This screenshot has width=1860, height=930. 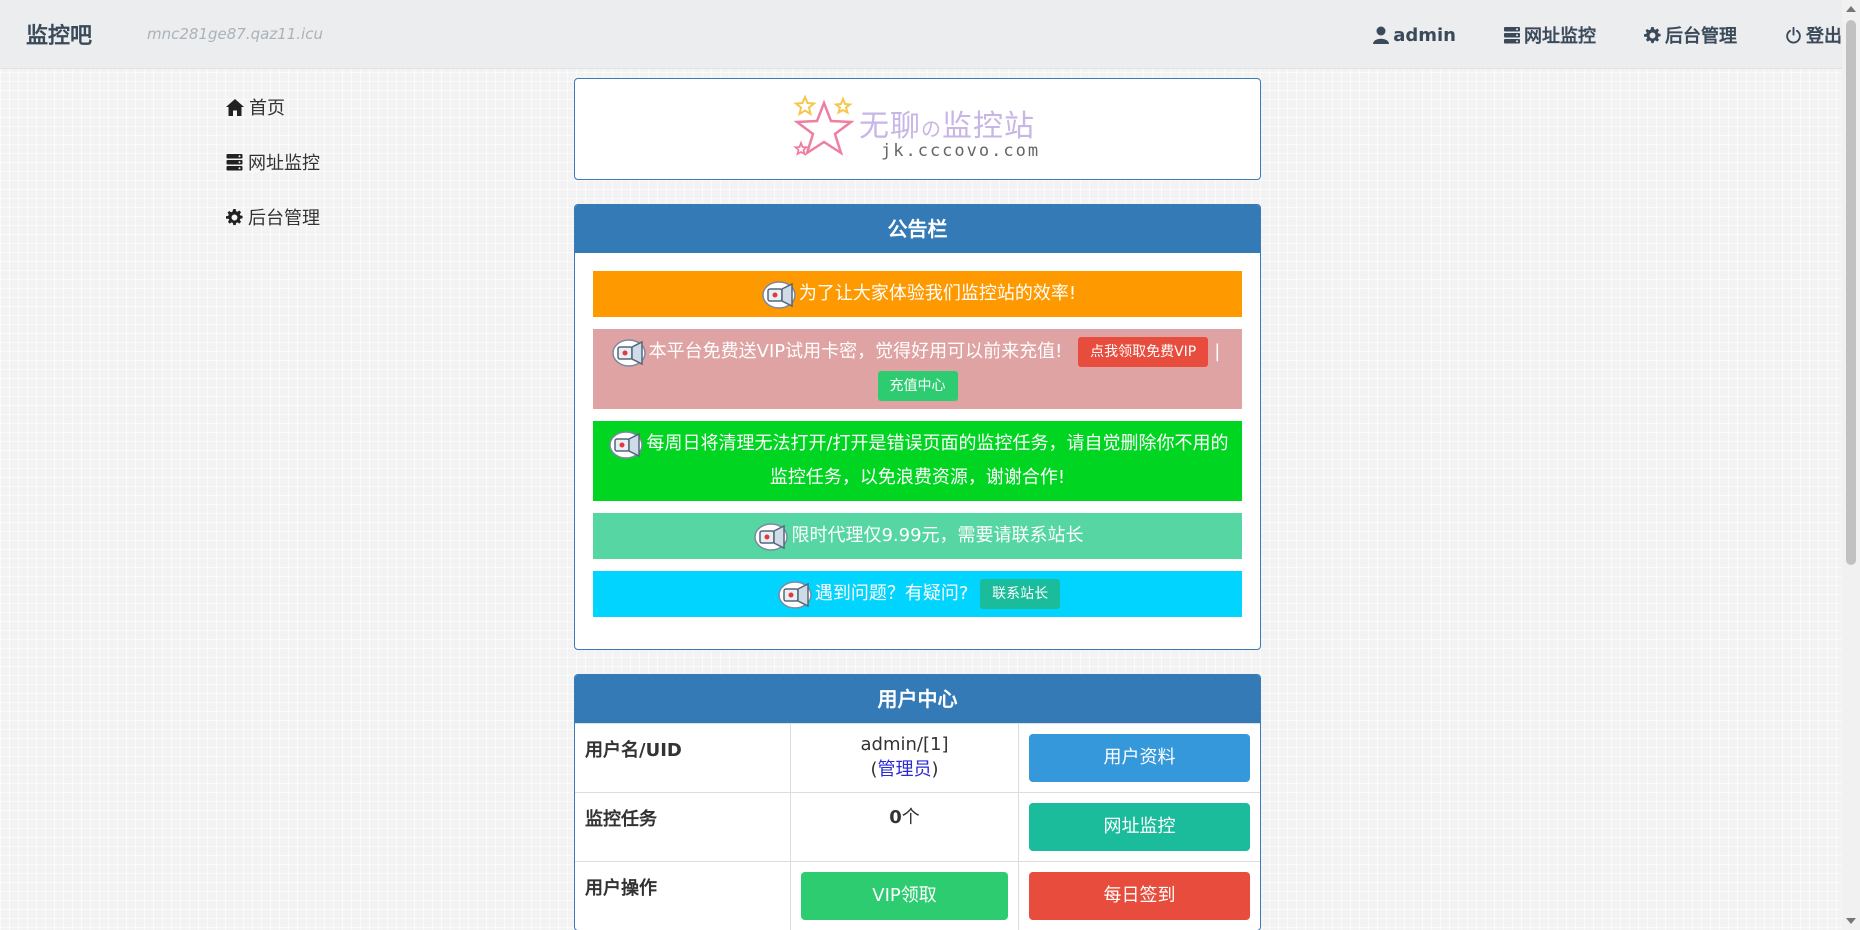 I want to click on notice-item: 遇到问题？有疑问? 联系站长, so click(x=917, y=594).